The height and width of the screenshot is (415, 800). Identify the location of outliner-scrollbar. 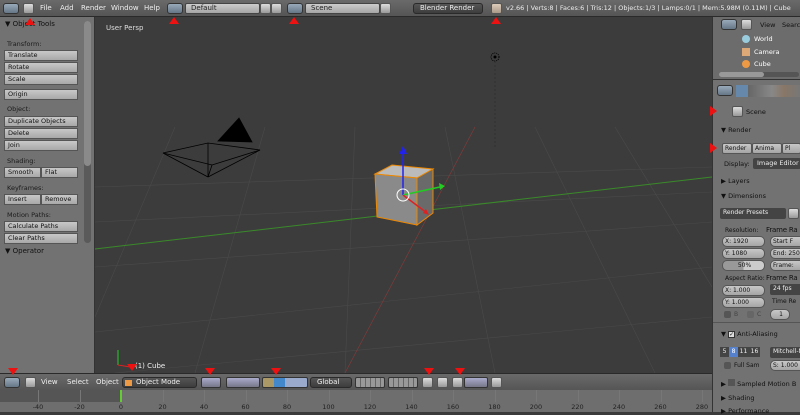
(759, 74).